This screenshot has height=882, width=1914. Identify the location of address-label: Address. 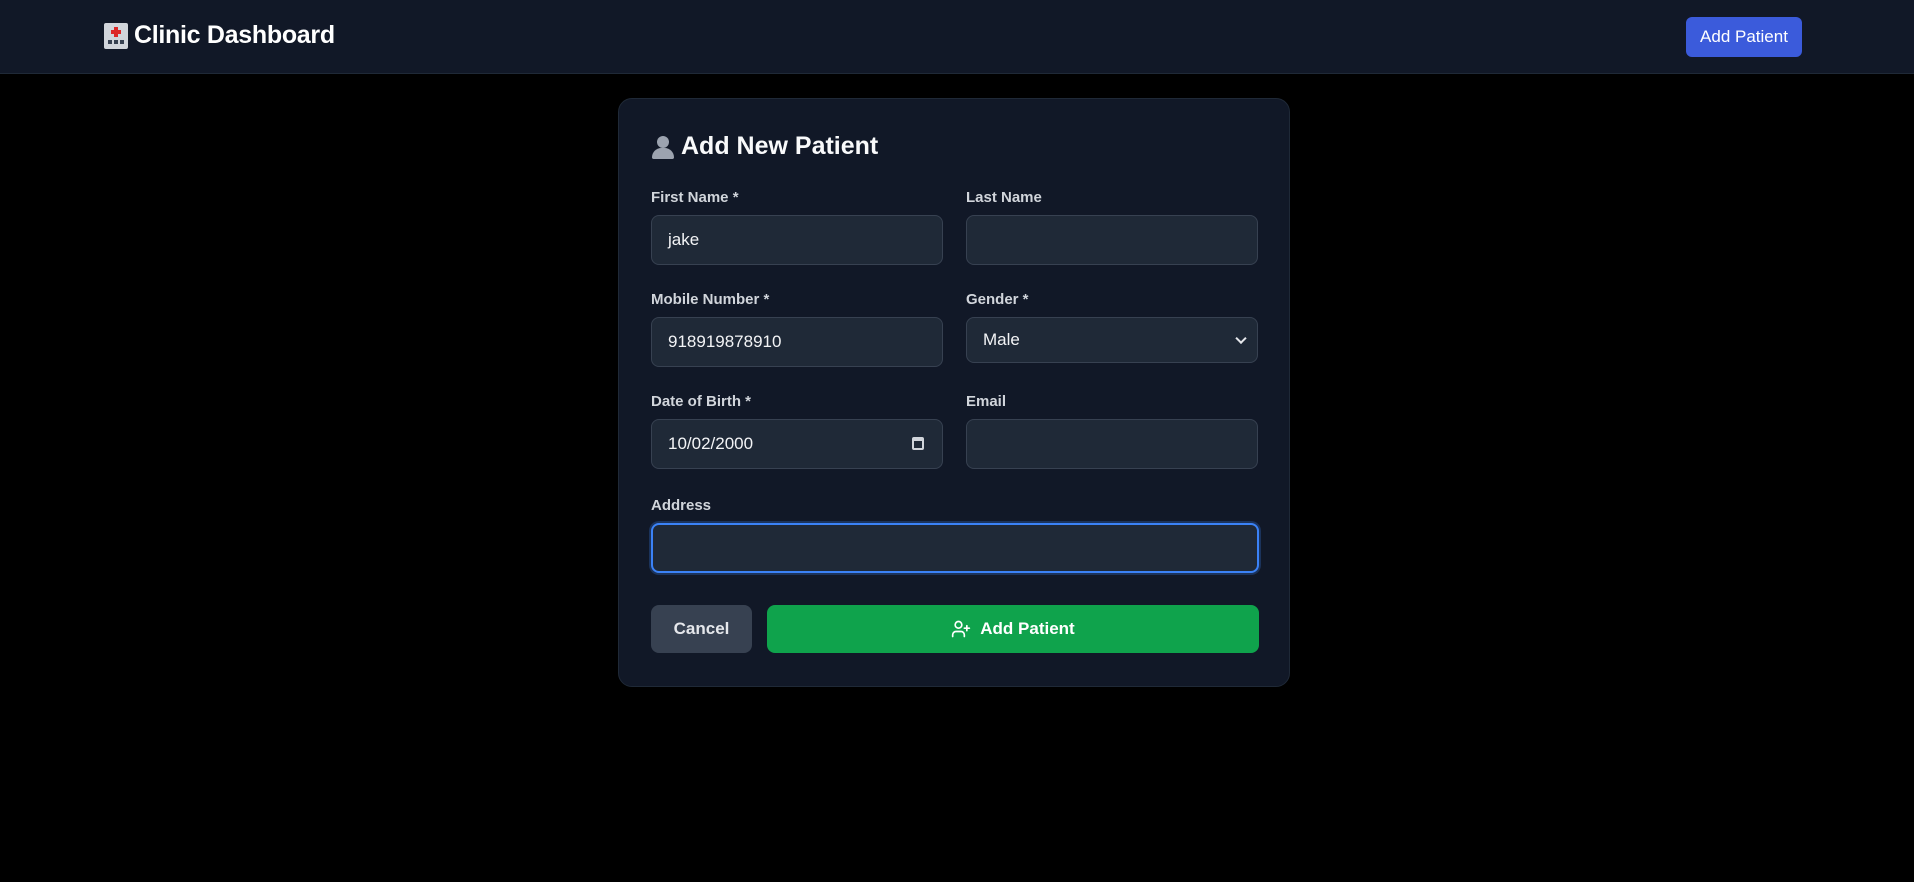
(681, 505).